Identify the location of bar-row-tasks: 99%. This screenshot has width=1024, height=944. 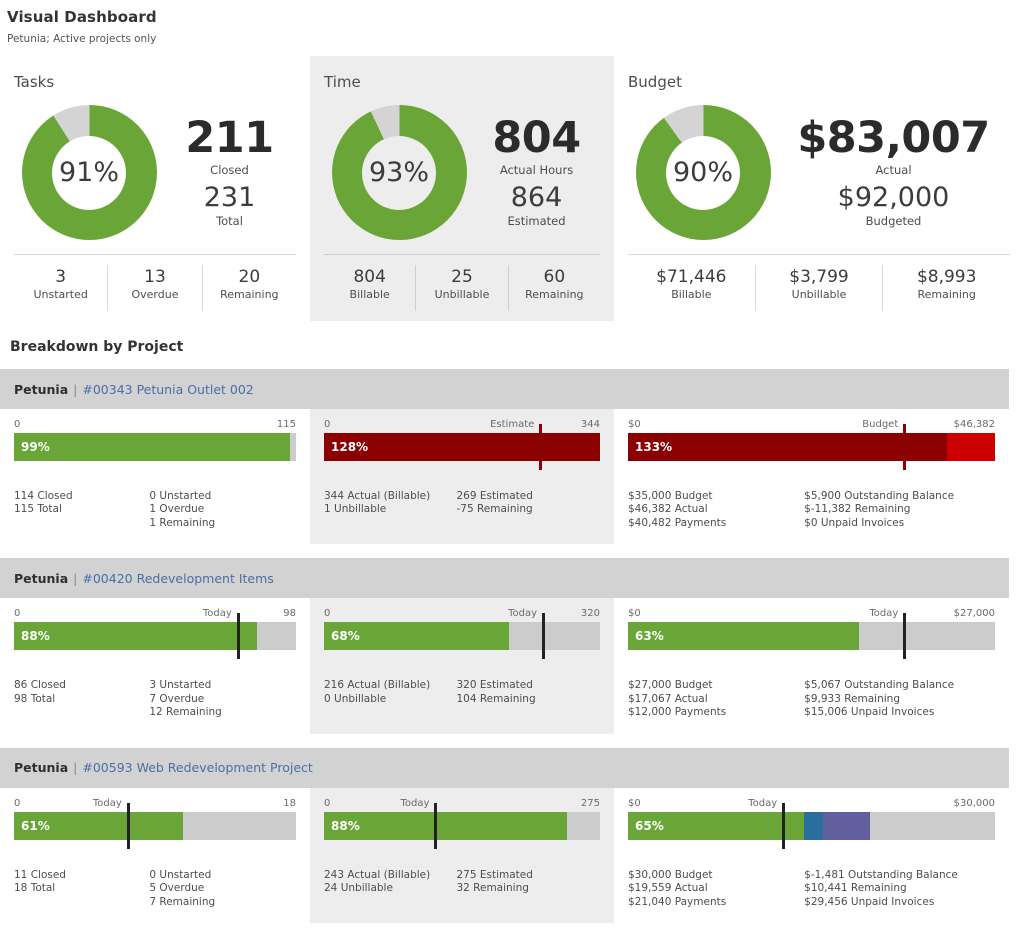
(155, 456).